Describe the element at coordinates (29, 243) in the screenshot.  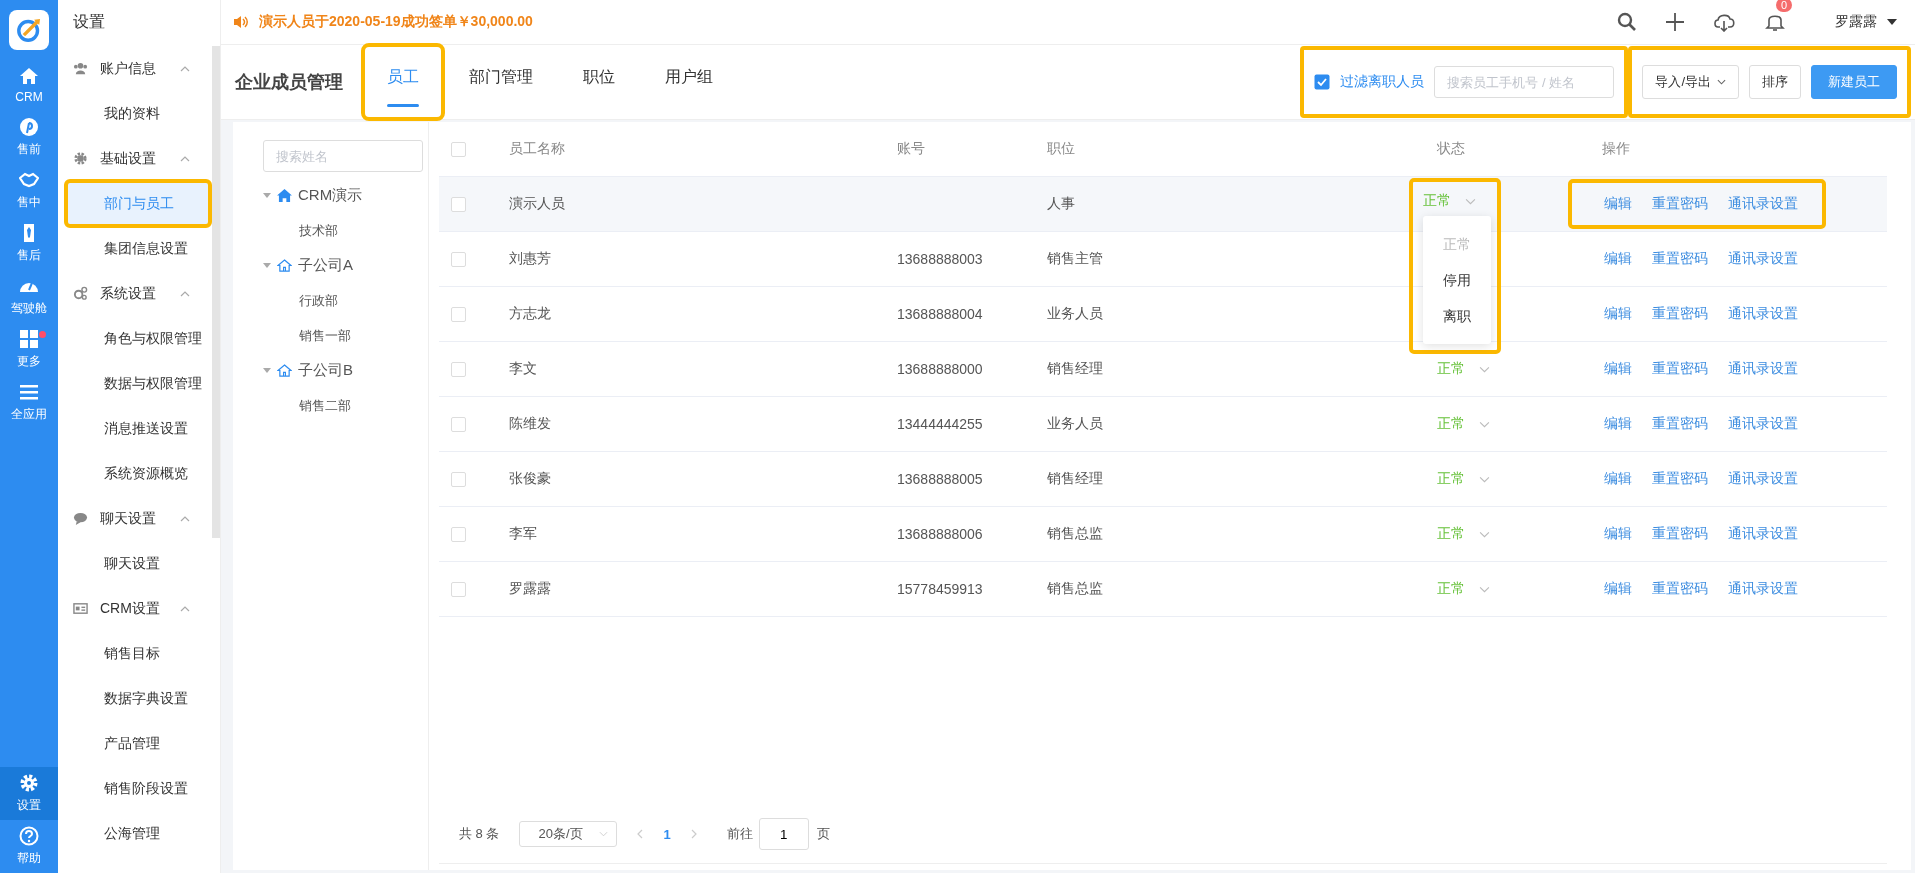
I see `rail-item: 售后` at that location.